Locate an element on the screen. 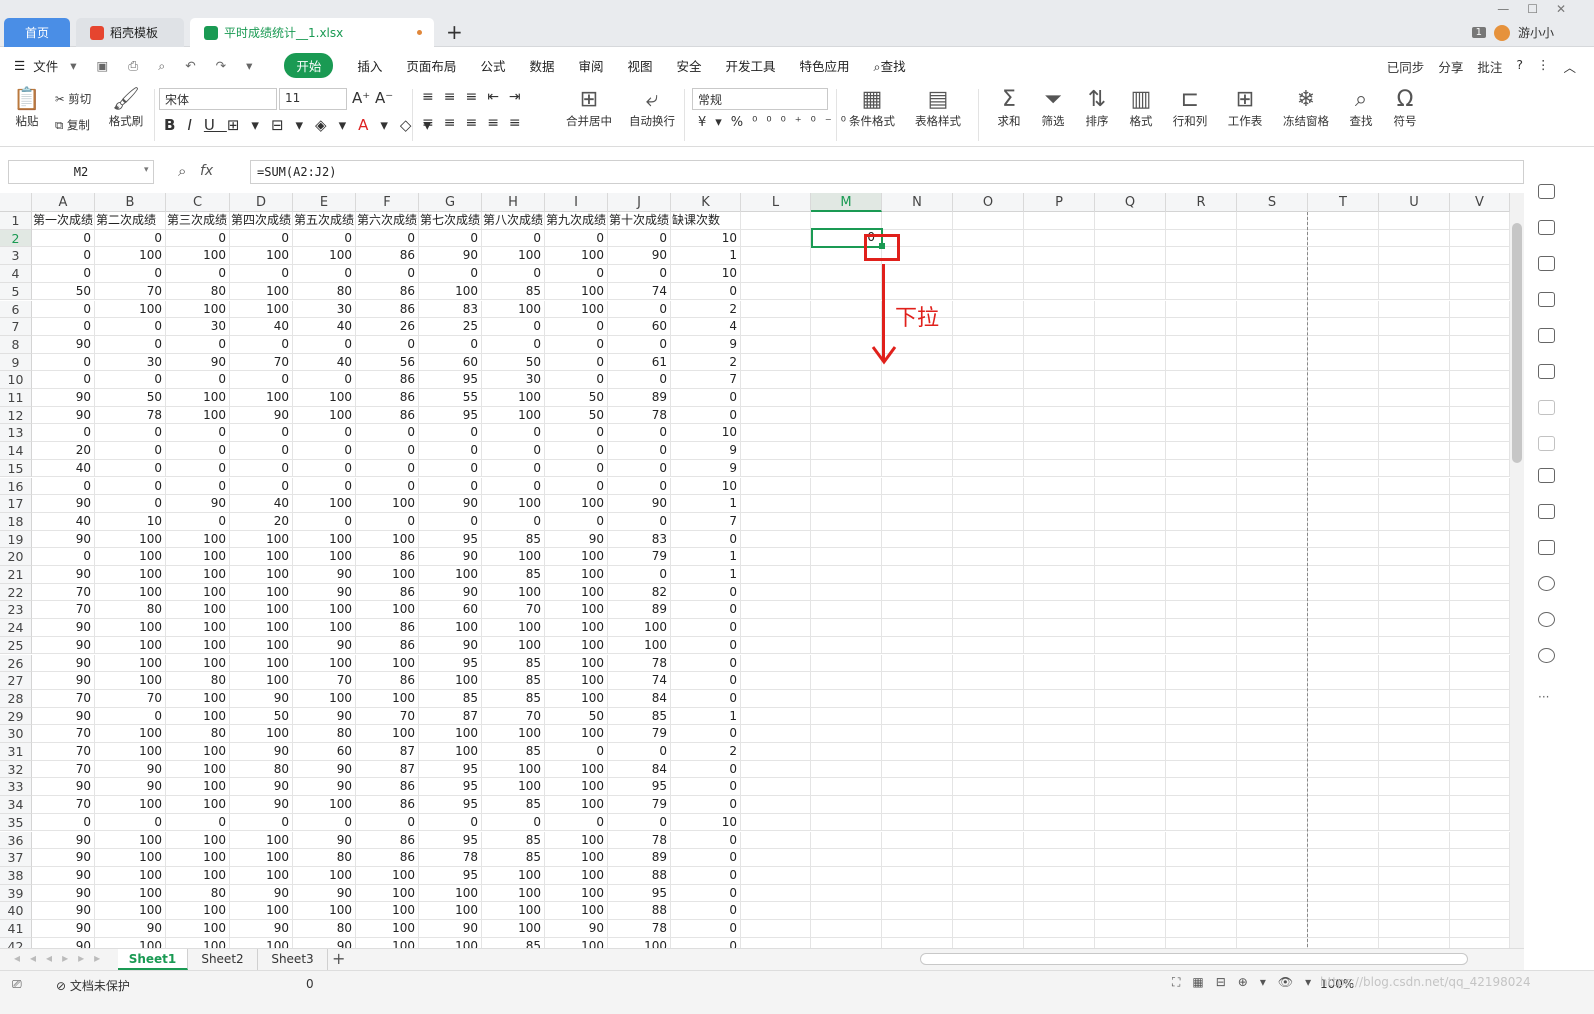 The height and width of the screenshot is (1014, 1594). row-header-3: 3 is located at coordinates (16, 256).